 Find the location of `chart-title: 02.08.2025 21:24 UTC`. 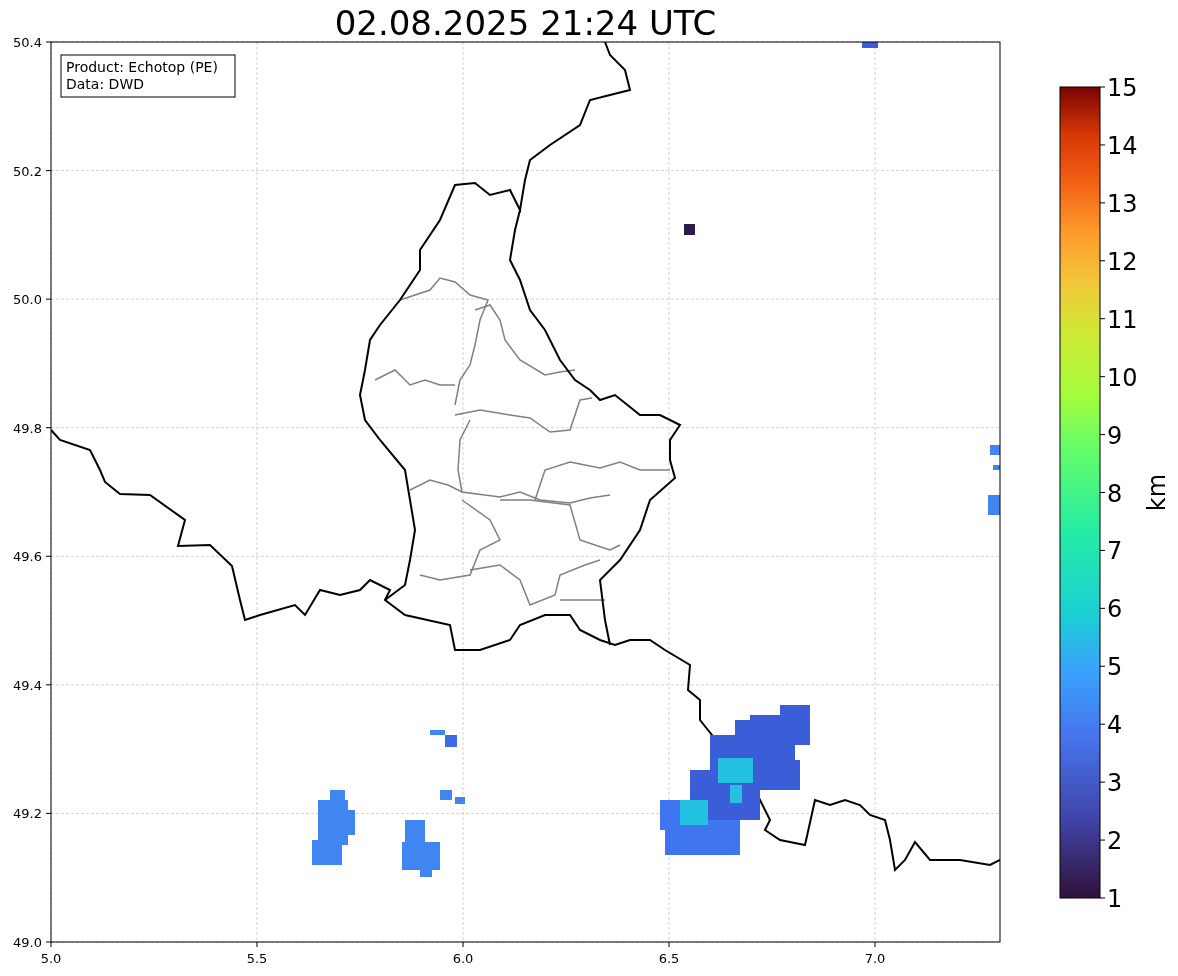

chart-title: 02.08.2025 21:24 UTC is located at coordinates (525, 23).